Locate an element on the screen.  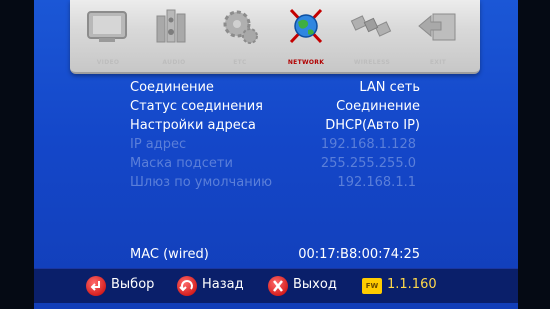
ip-address-row: IP адрес 192.168.1.128 is located at coordinates (275, 146).